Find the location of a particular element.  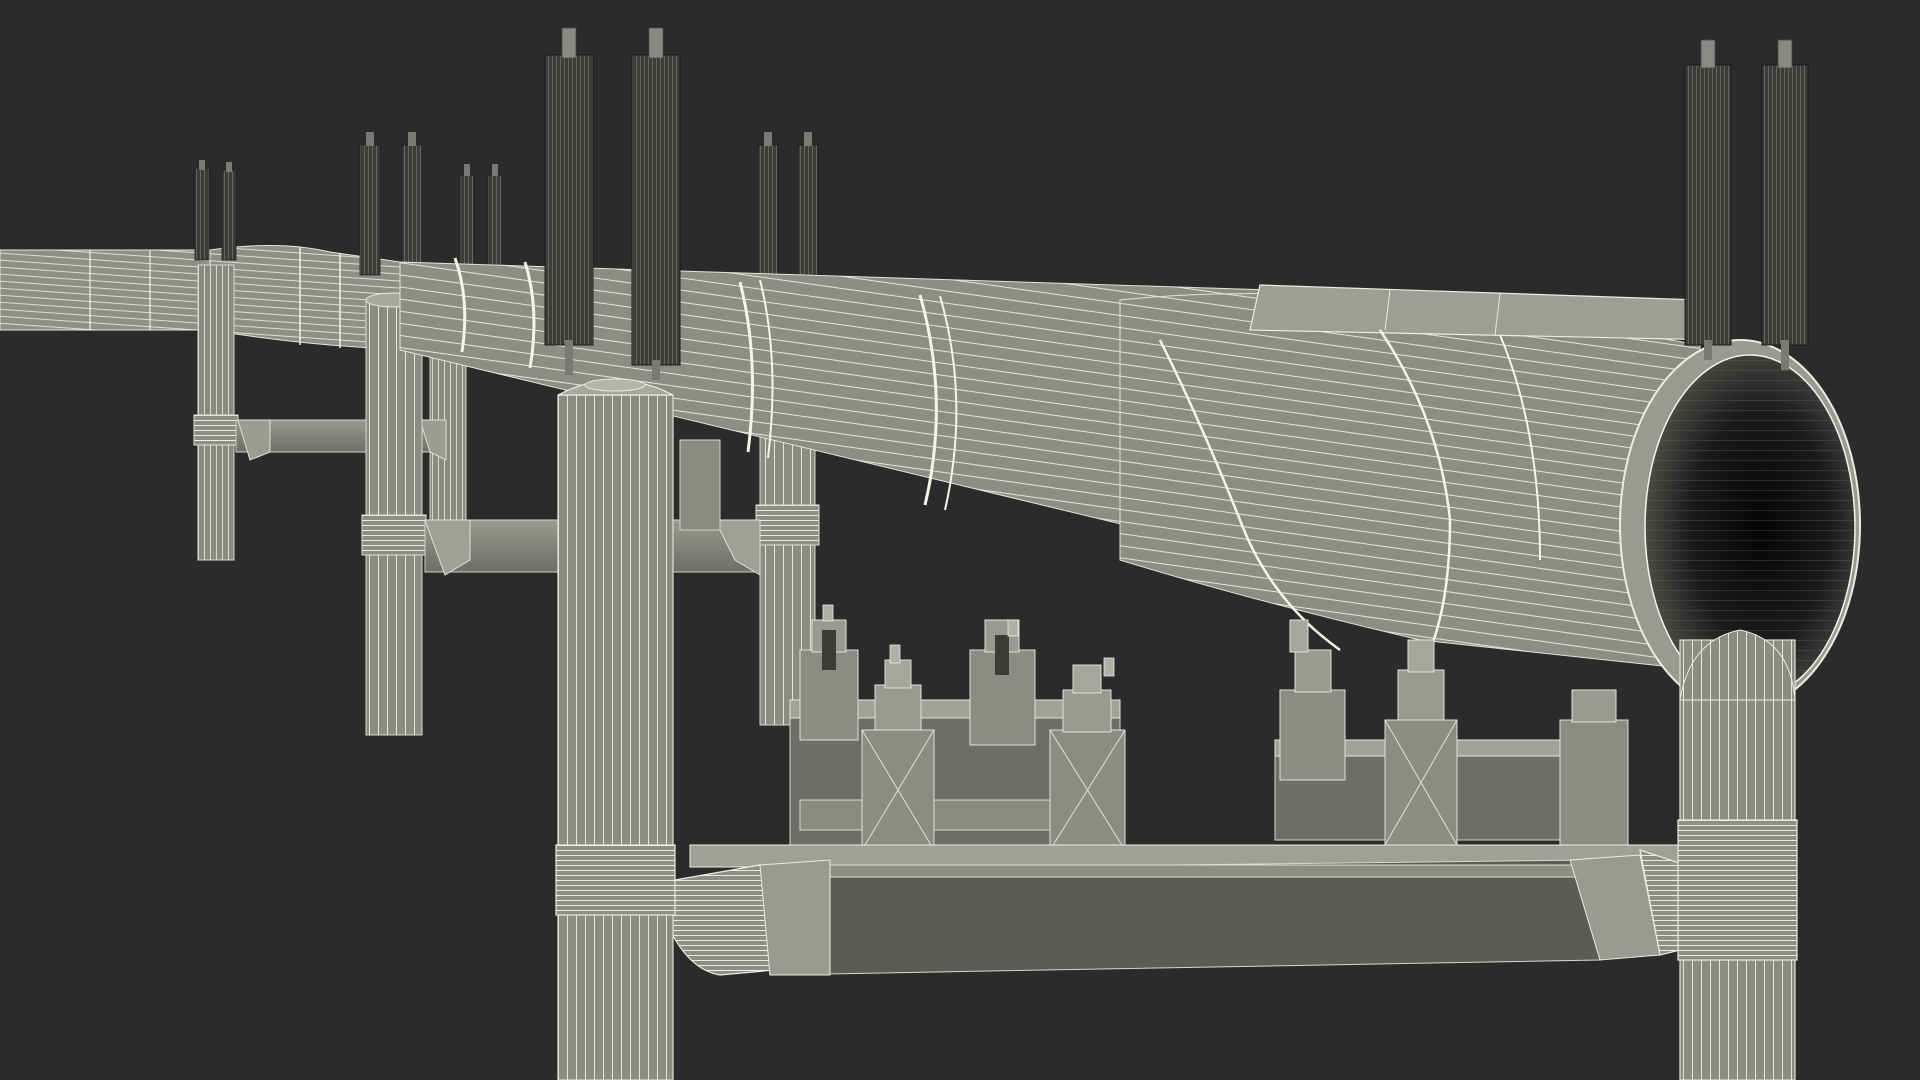

near-cross-beam is located at coordinates (1195, 910).